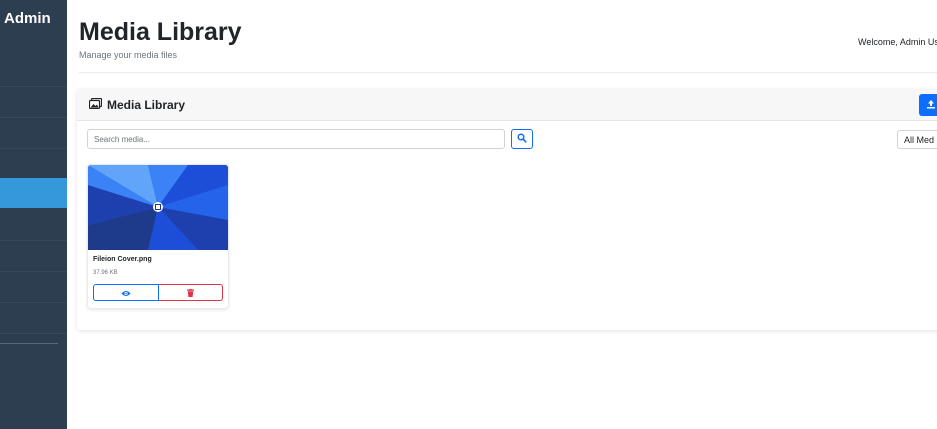  What do you see at coordinates (158, 207) in the screenshot?
I see `media-thumbnail` at bounding box center [158, 207].